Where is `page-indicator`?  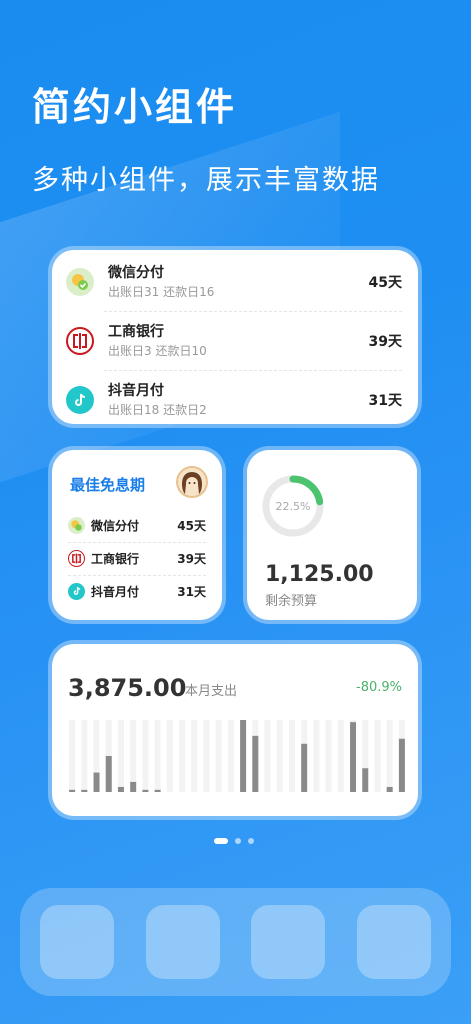
page-indicator is located at coordinates (234, 841).